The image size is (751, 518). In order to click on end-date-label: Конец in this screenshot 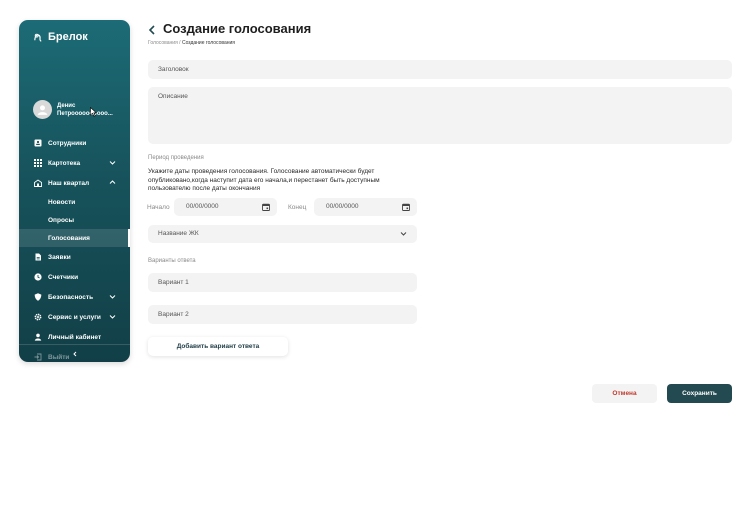, I will do `click(297, 207)`.